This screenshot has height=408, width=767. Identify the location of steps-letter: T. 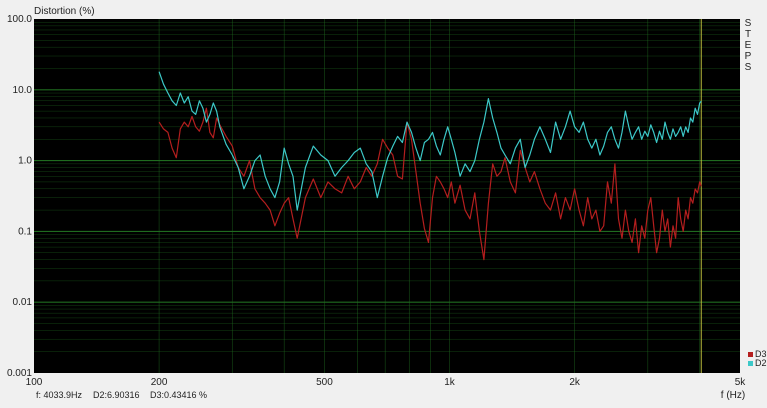
(748, 34).